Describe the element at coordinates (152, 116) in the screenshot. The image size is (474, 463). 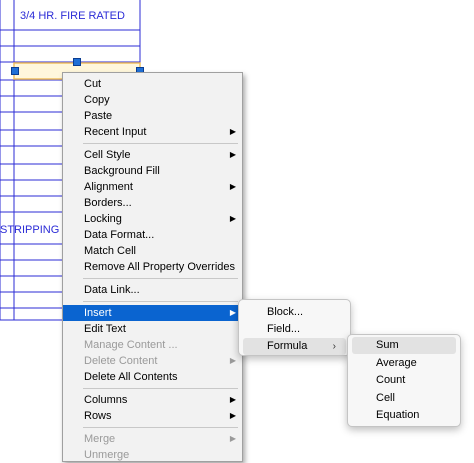
I see `menu-item-paste: Paste` at that location.